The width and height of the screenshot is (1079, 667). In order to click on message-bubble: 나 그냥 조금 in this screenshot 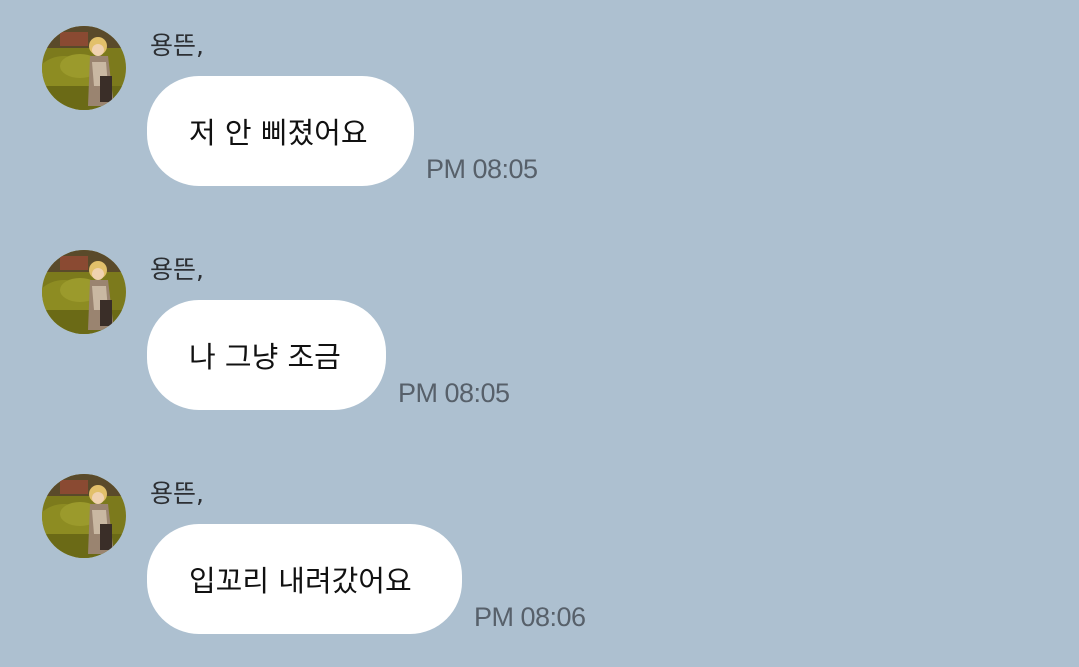, I will do `click(266, 355)`.